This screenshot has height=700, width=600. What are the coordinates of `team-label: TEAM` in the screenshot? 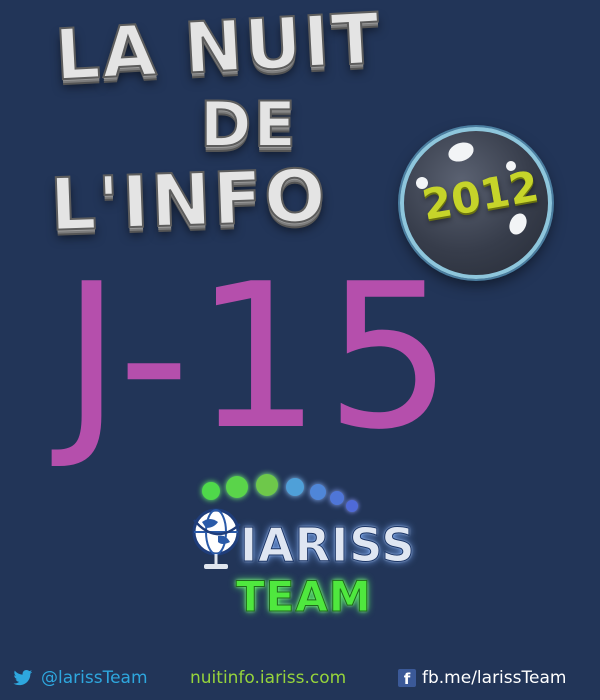 It's located at (304, 597).